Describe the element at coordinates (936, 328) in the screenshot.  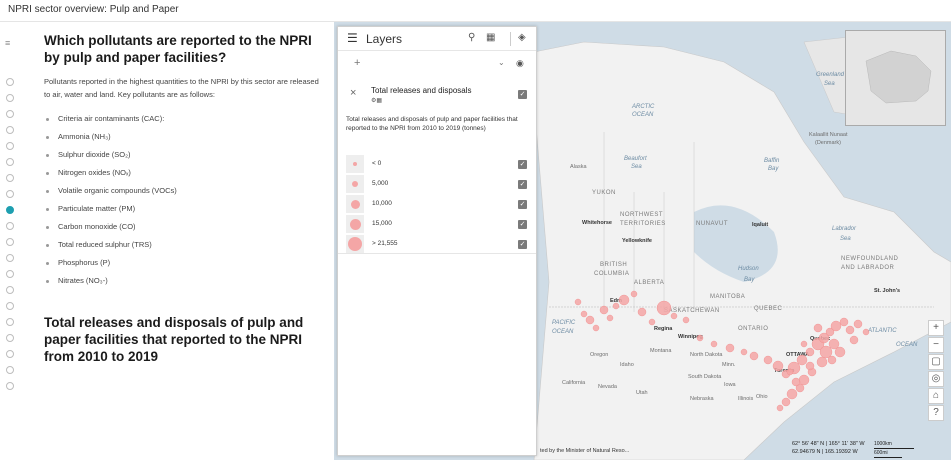
I see `zoom-in-button: +` at that location.